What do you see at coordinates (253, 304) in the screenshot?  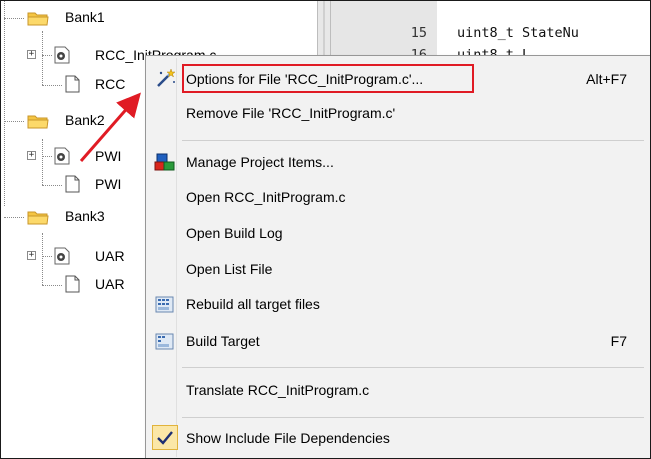 I see `menu-item-label: Rebuild all target files` at bounding box center [253, 304].